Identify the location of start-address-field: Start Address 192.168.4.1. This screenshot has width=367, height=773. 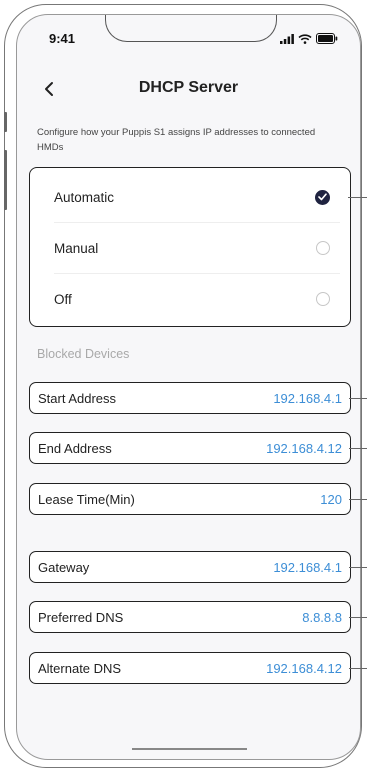
(190, 398).